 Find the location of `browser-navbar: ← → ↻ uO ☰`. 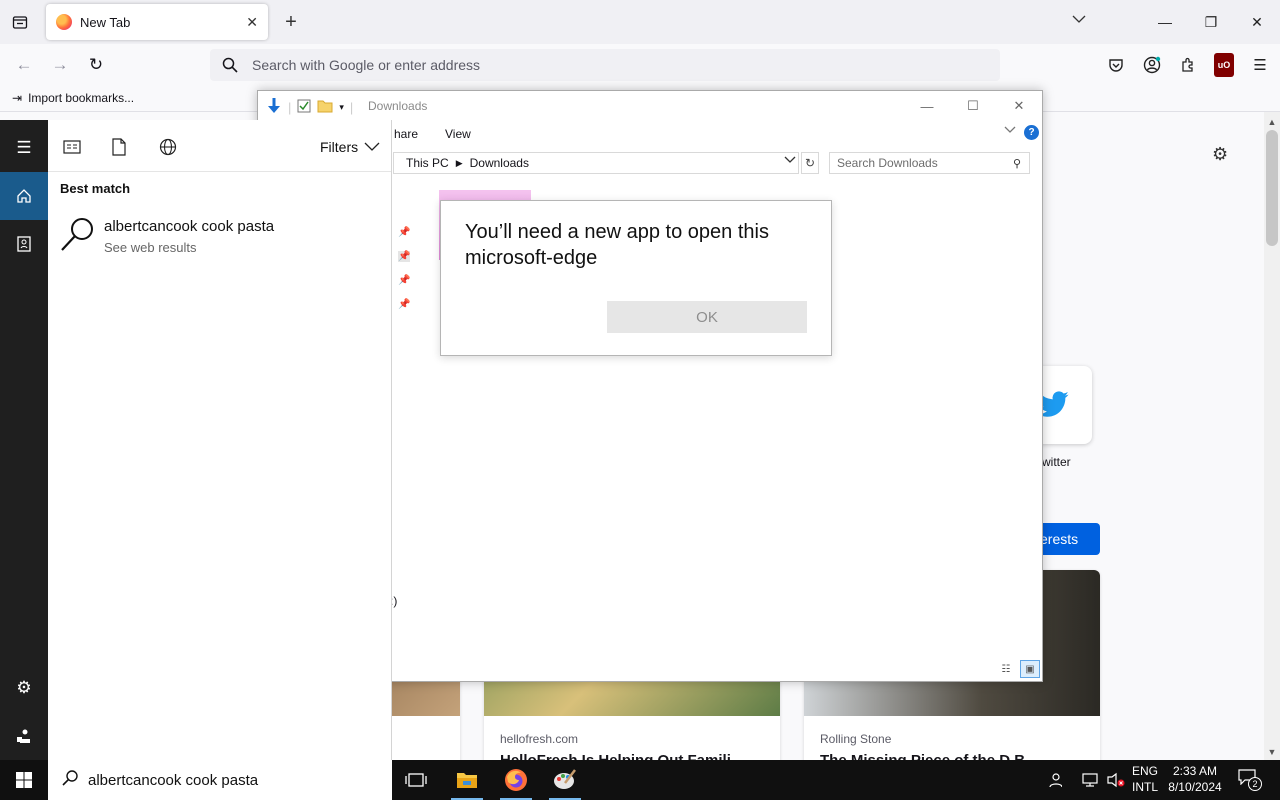

browser-navbar: ← → ↻ uO ☰ is located at coordinates (640, 65).